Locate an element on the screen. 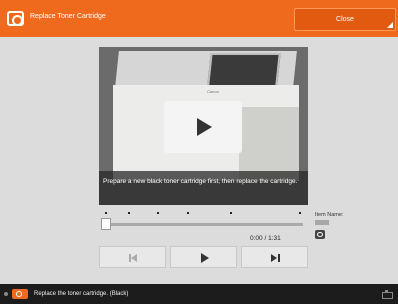 The width and height of the screenshot is (398, 304). playback-controls is located at coordinates (203, 257).